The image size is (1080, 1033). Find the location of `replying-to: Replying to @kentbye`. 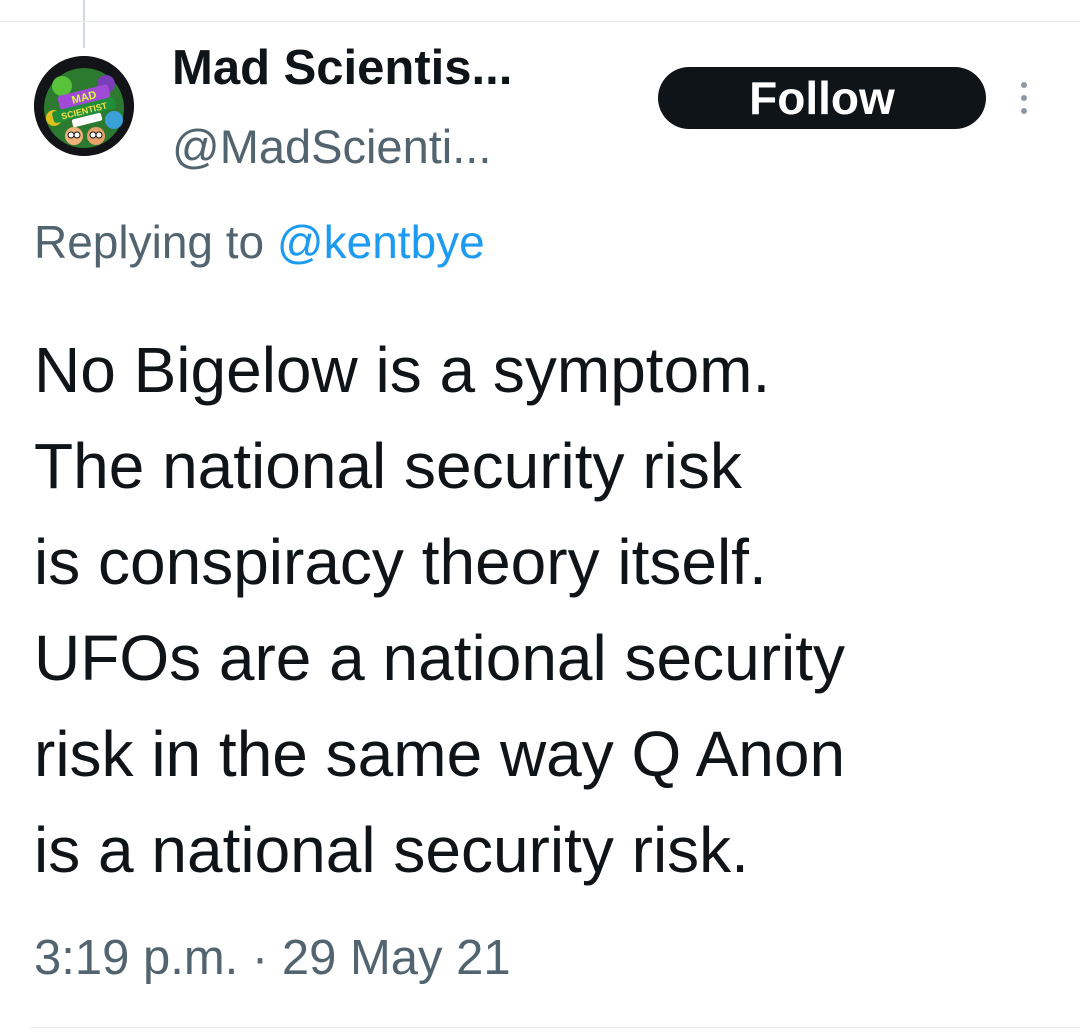

replying-to: Replying to @kentbye is located at coordinates (259, 242).